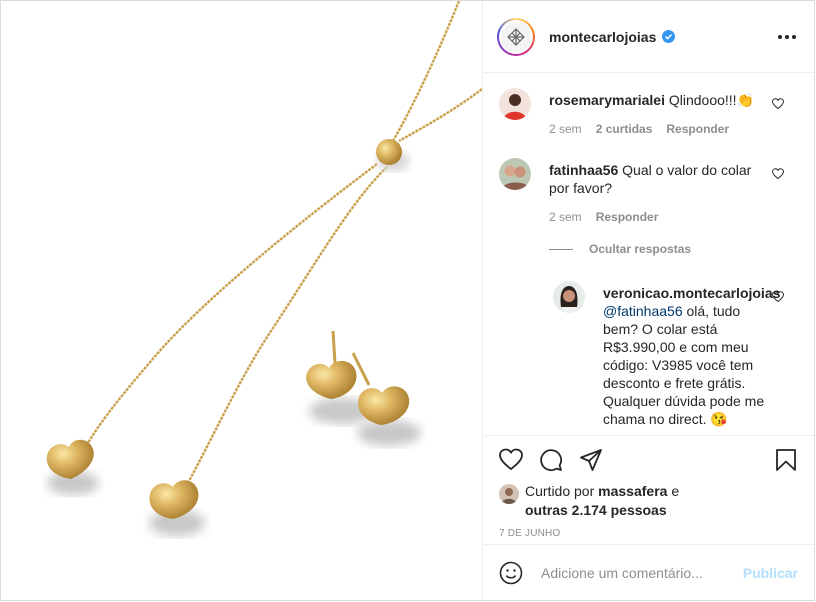 This screenshot has width=816, height=602. Describe the element at coordinates (648, 533) in the screenshot. I see `post-date: 7 DE JUNHO` at that location.